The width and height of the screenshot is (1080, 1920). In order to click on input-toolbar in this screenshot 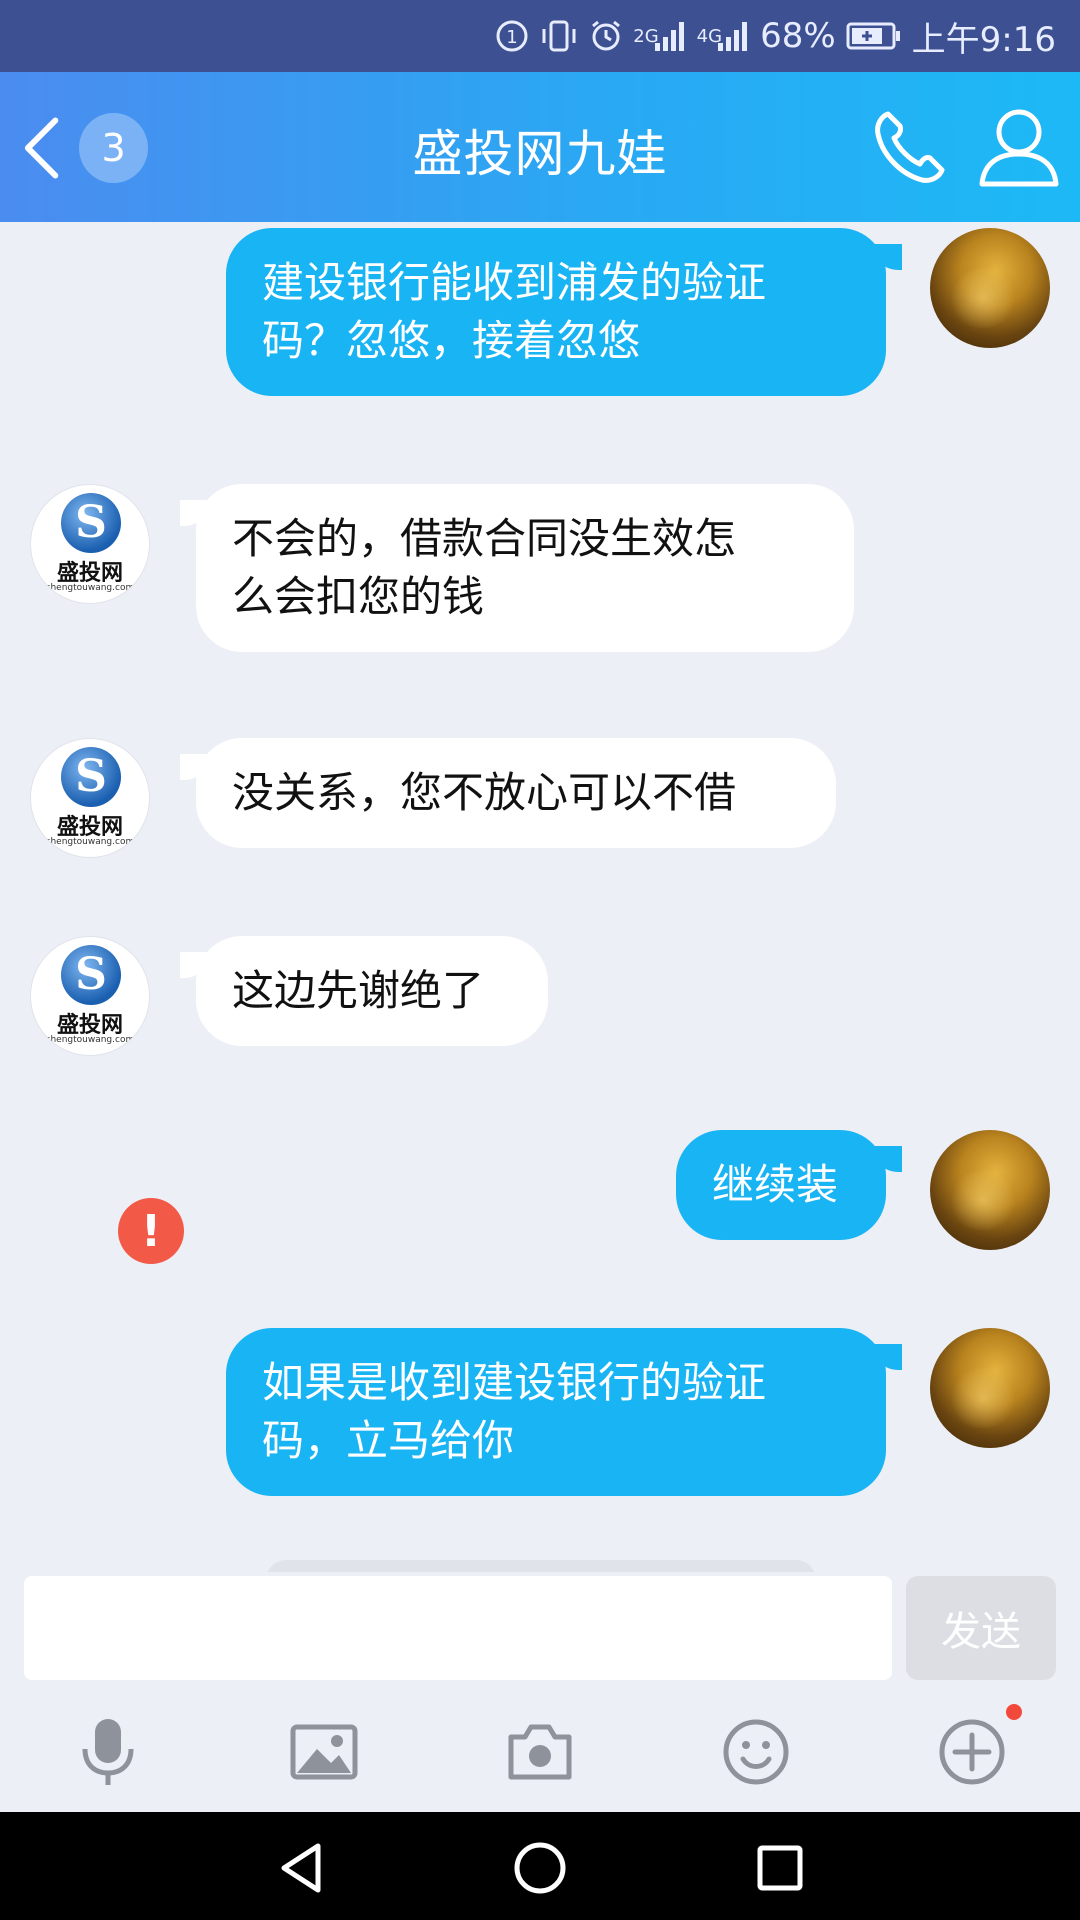, I will do `click(540, 1751)`.